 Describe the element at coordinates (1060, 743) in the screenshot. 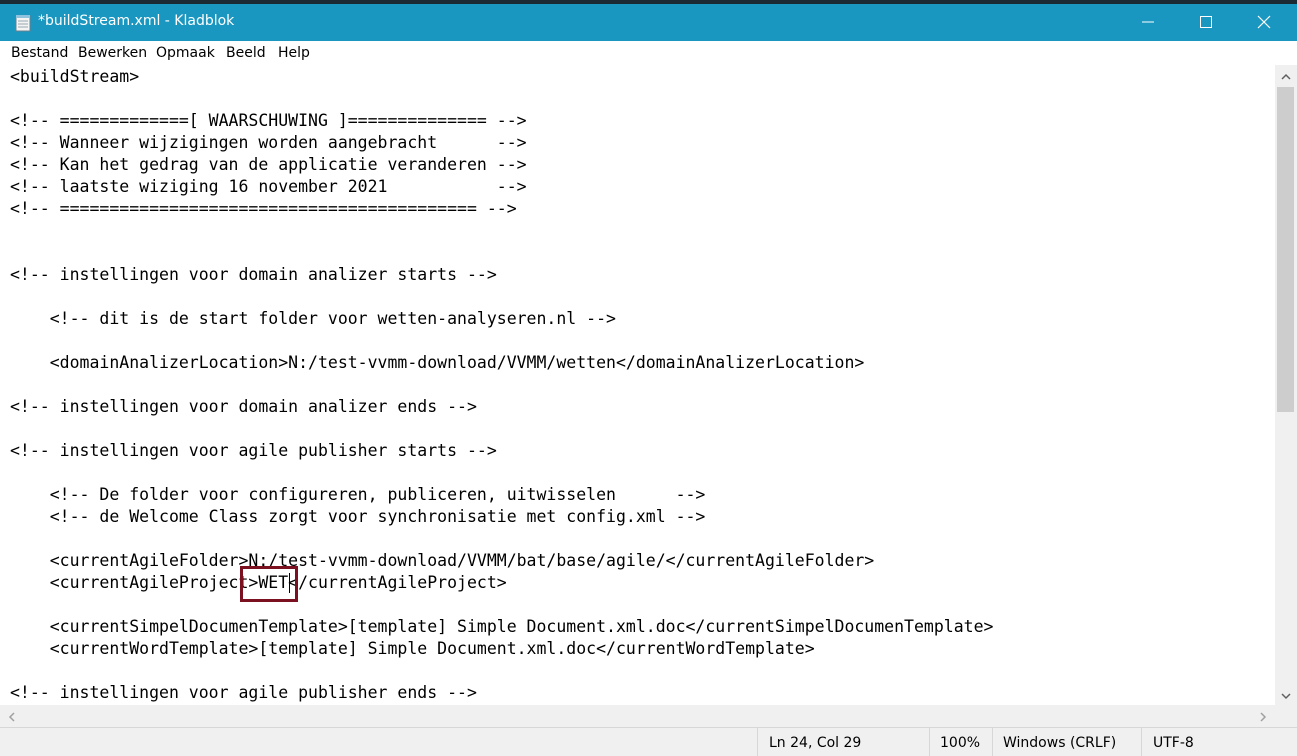

I see `line-ending: Windows (CRLF)` at that location.